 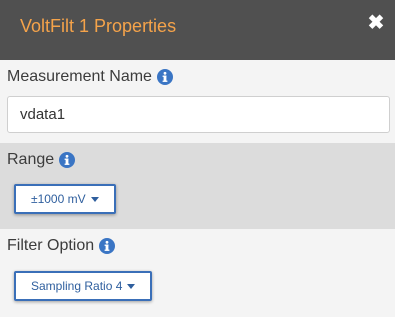 I want to click on measurement-name-input, so click(x=198, y=114).